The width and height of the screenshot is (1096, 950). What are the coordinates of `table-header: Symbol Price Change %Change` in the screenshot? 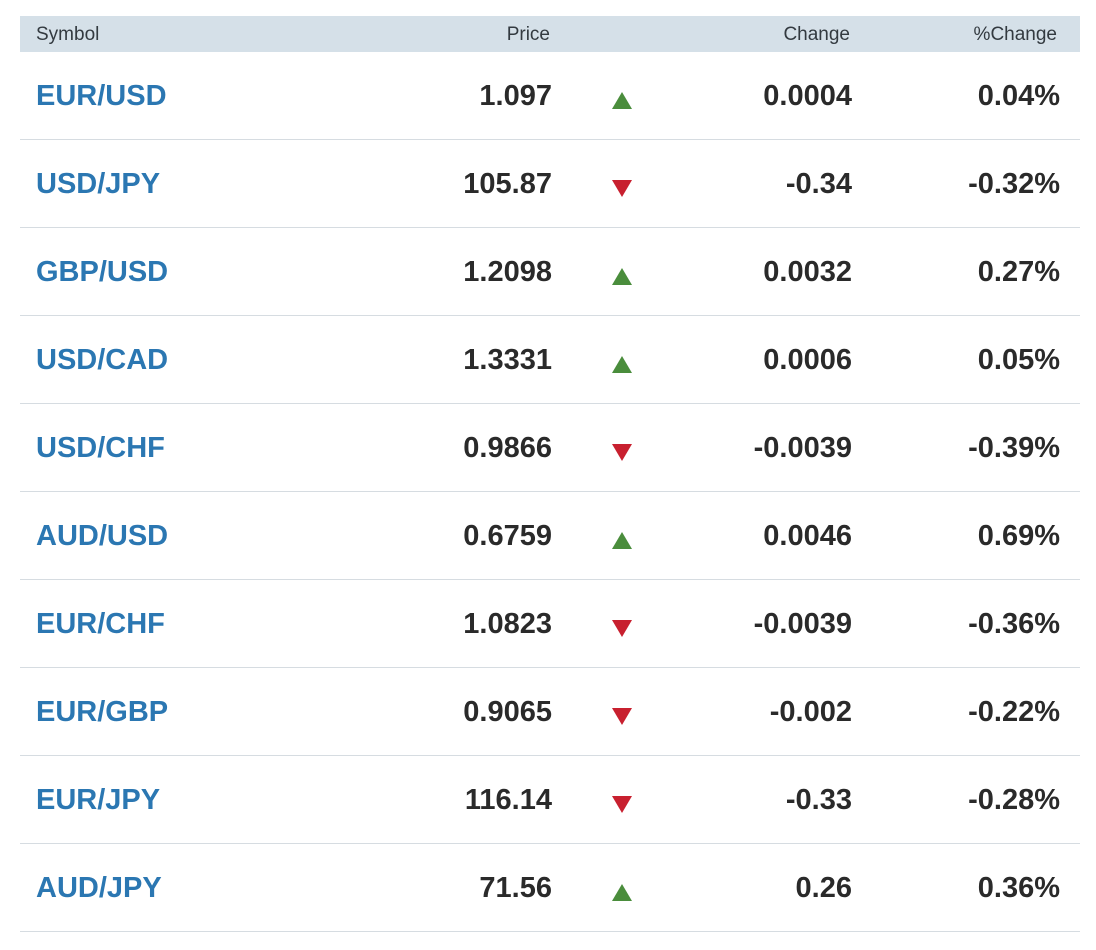 It's located at (550, 34).